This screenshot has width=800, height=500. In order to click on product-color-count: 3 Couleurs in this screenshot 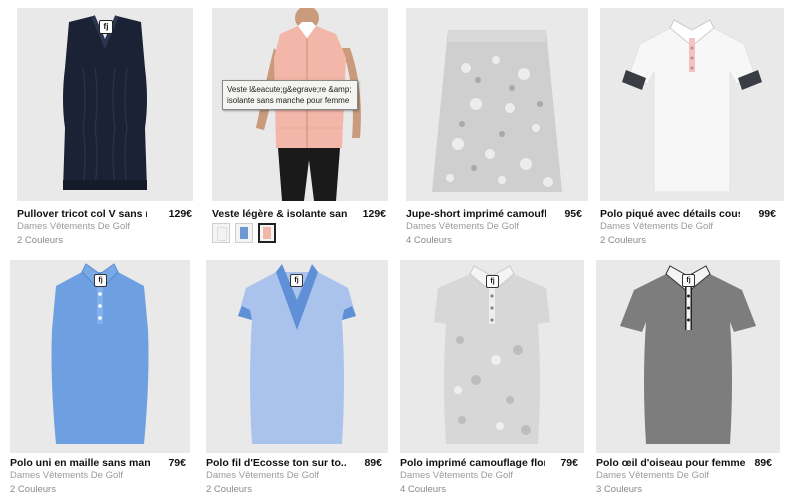, I will do `click(619, 489)`.